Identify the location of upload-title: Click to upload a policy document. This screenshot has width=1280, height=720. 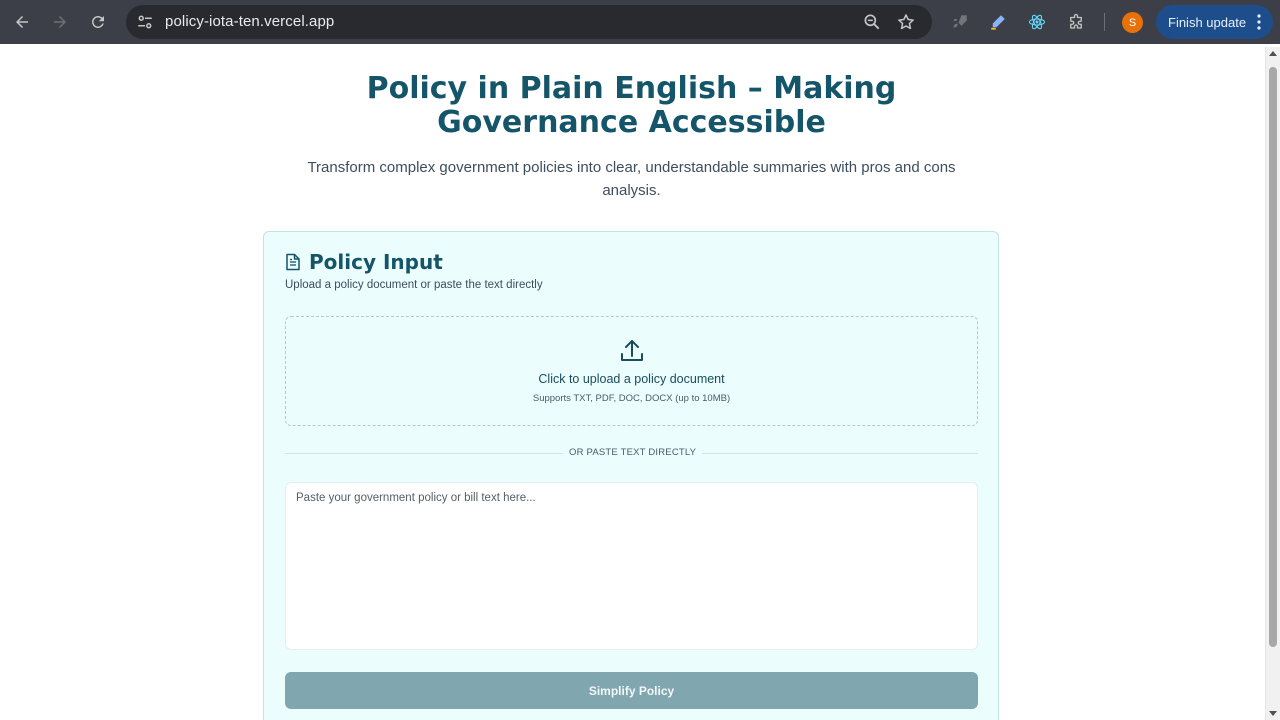
(631, 379).